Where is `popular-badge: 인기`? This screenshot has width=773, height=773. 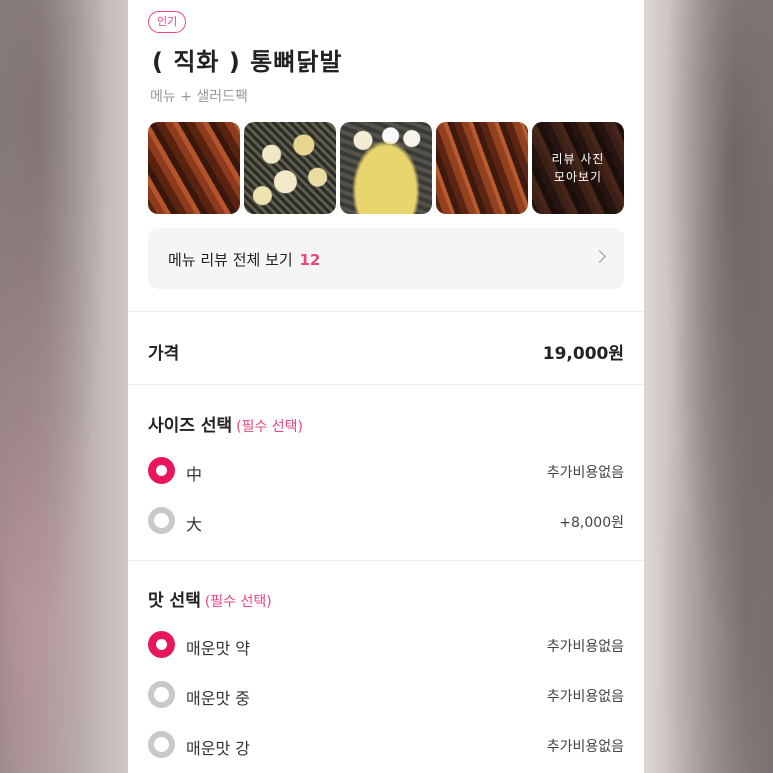
popular-badge: 인기 is located at coordinates (167, 22).